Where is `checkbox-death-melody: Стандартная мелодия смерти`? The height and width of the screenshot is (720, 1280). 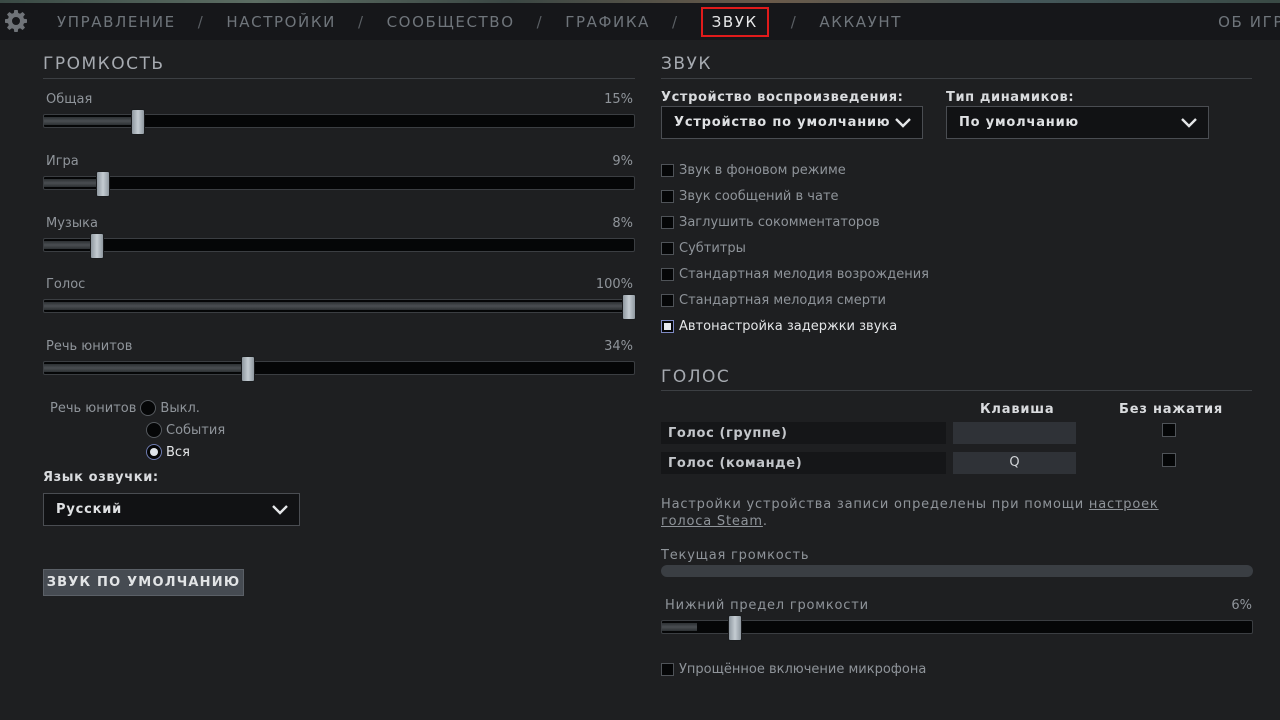 checkbox-death-melody: Стандартная мелодия смерти is located at coordinates (773, 300).